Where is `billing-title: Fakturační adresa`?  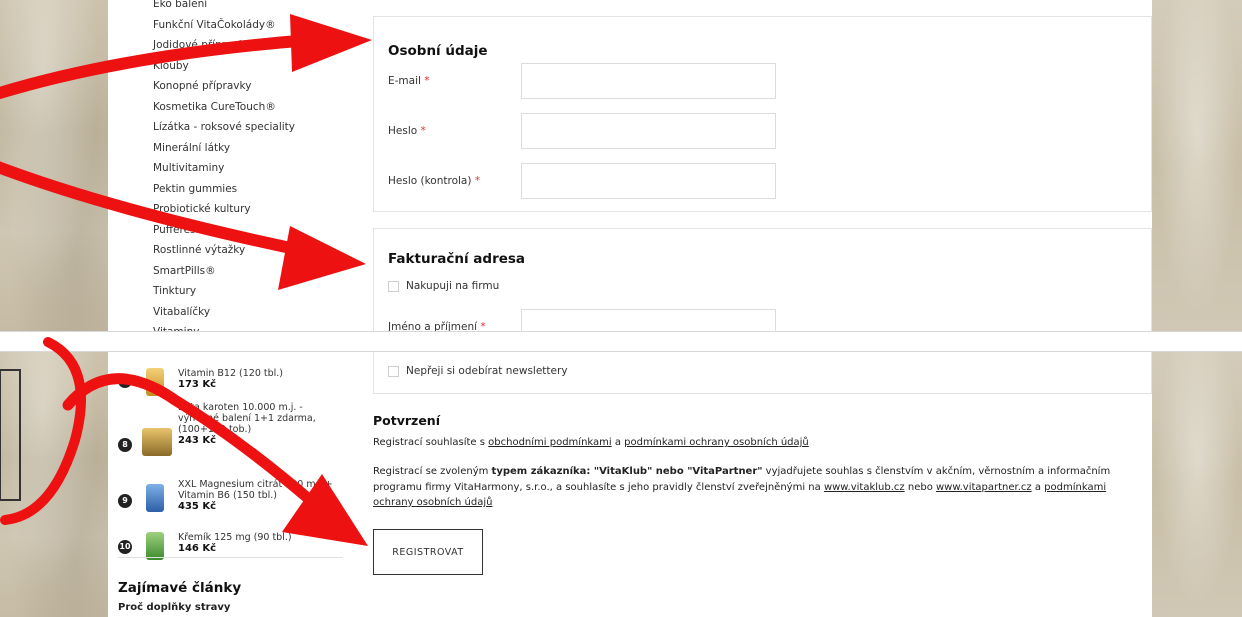
billing-title: Fakturační adresa is located at coordinates (457, 259).